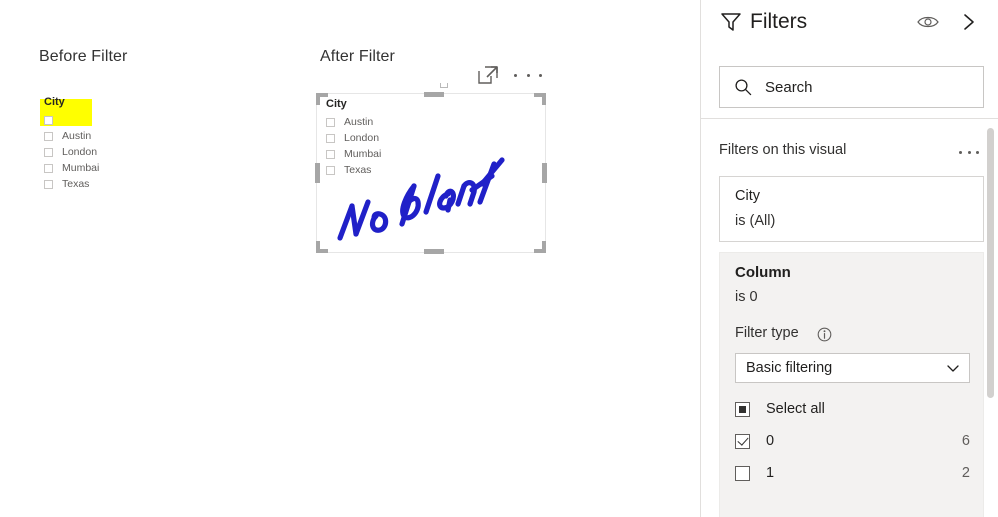 Image resolution: width=998 pixels, height=517 pixels. Describe the element at coordinates (767, 333) in the screenshot. I see `filter-type-label: Filter type` at that location.